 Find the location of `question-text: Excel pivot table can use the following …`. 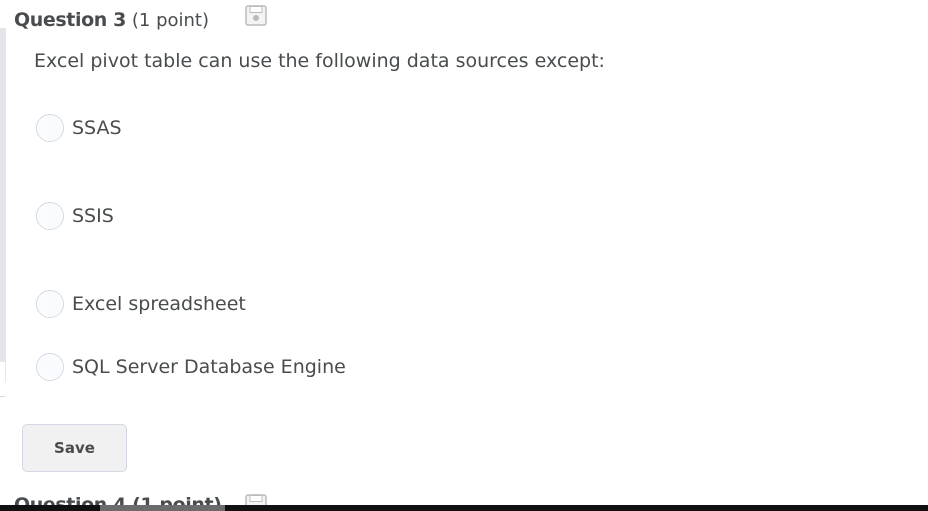

question-text: Excel pivot table can use the following … is located at coordinates (319, 61).